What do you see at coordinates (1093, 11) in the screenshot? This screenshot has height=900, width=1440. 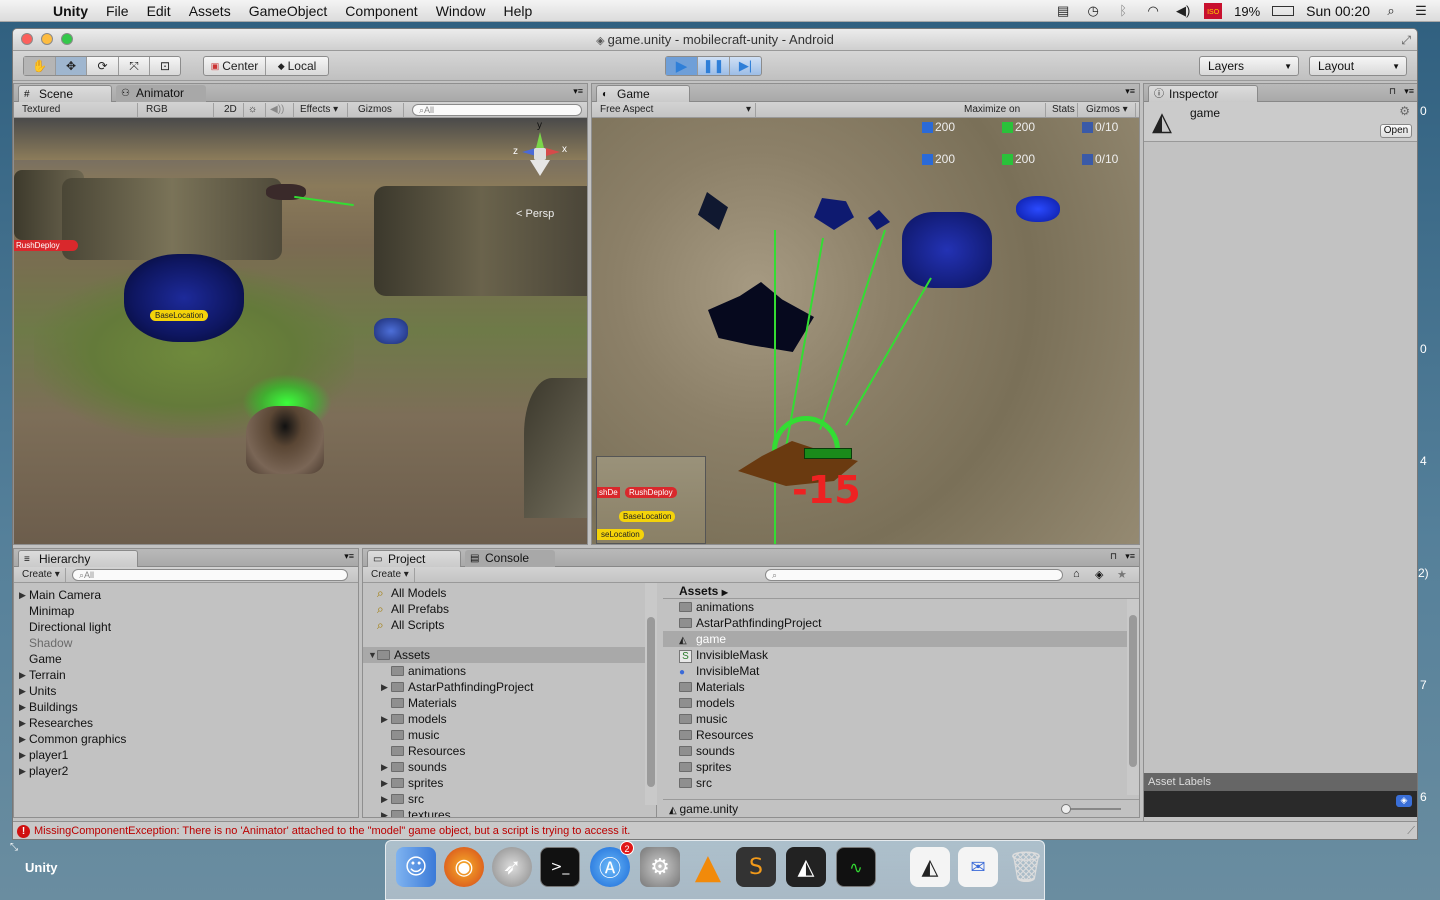 I see `time-machine-icon: ◷` at bounding box center [1093, 11].